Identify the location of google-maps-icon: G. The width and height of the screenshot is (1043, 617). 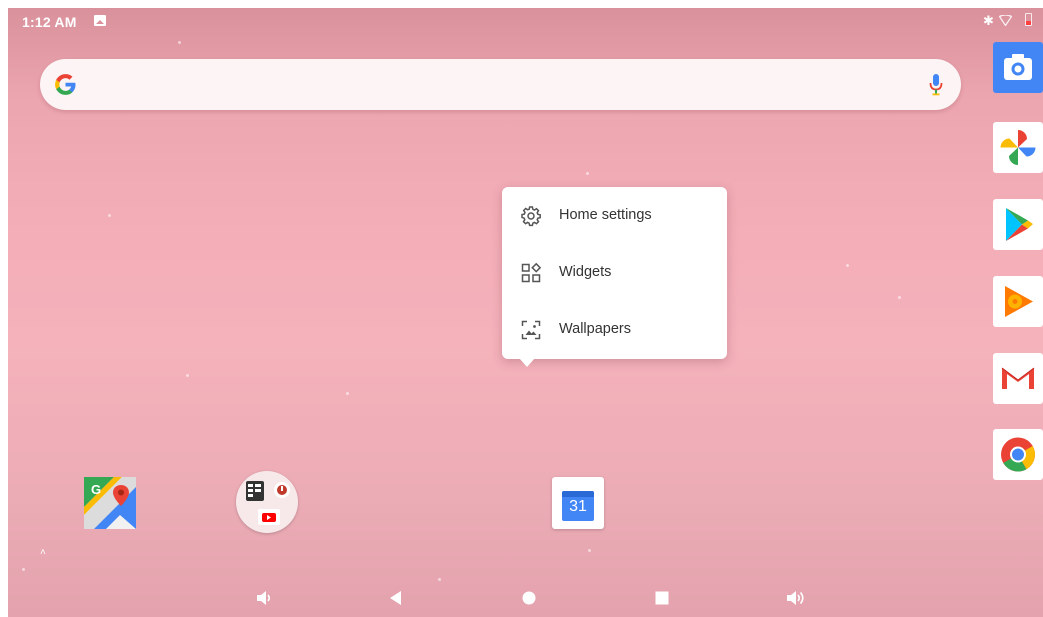
(110, 503).